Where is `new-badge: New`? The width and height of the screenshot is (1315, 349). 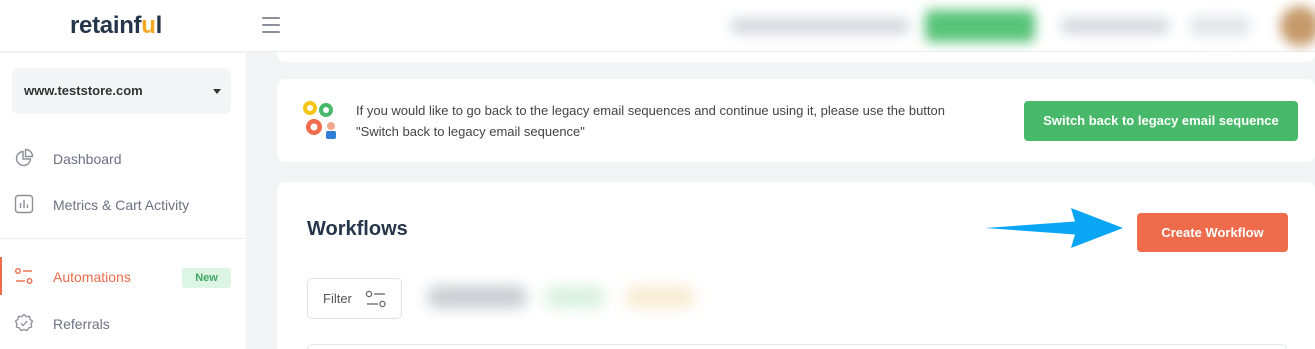 new-badge: New is located at coordinates (206, 278).